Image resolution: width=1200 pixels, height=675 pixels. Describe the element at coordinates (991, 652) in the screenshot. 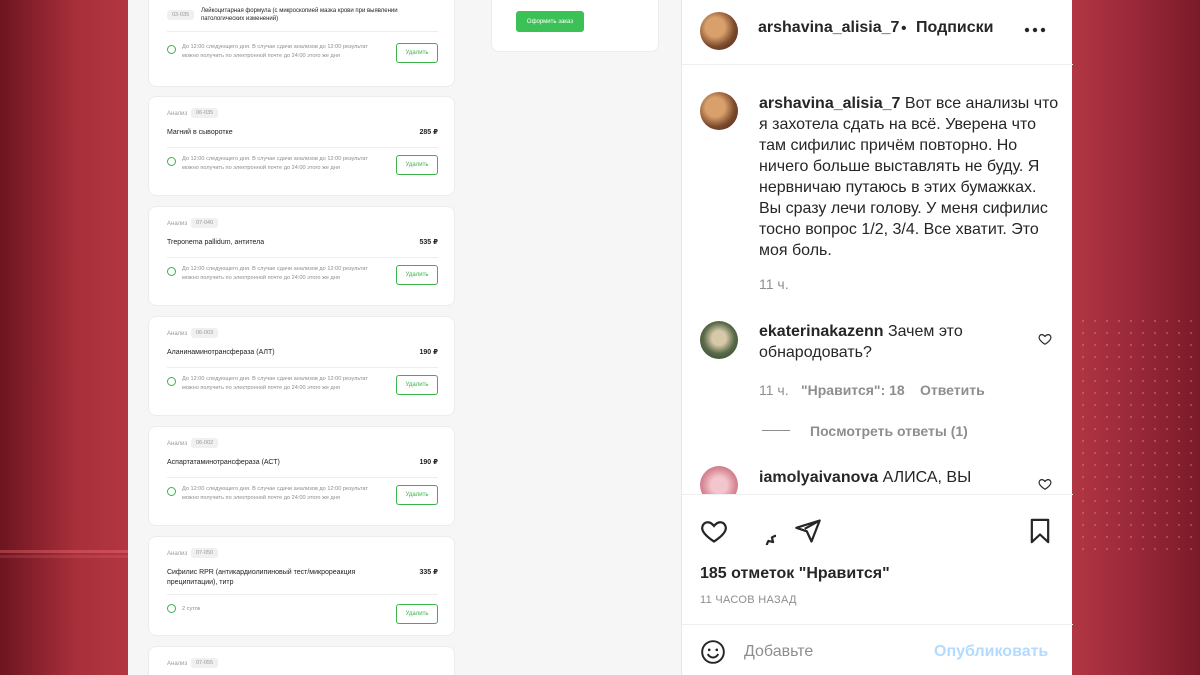

I see `publish-button: Опубликовать` at that location.